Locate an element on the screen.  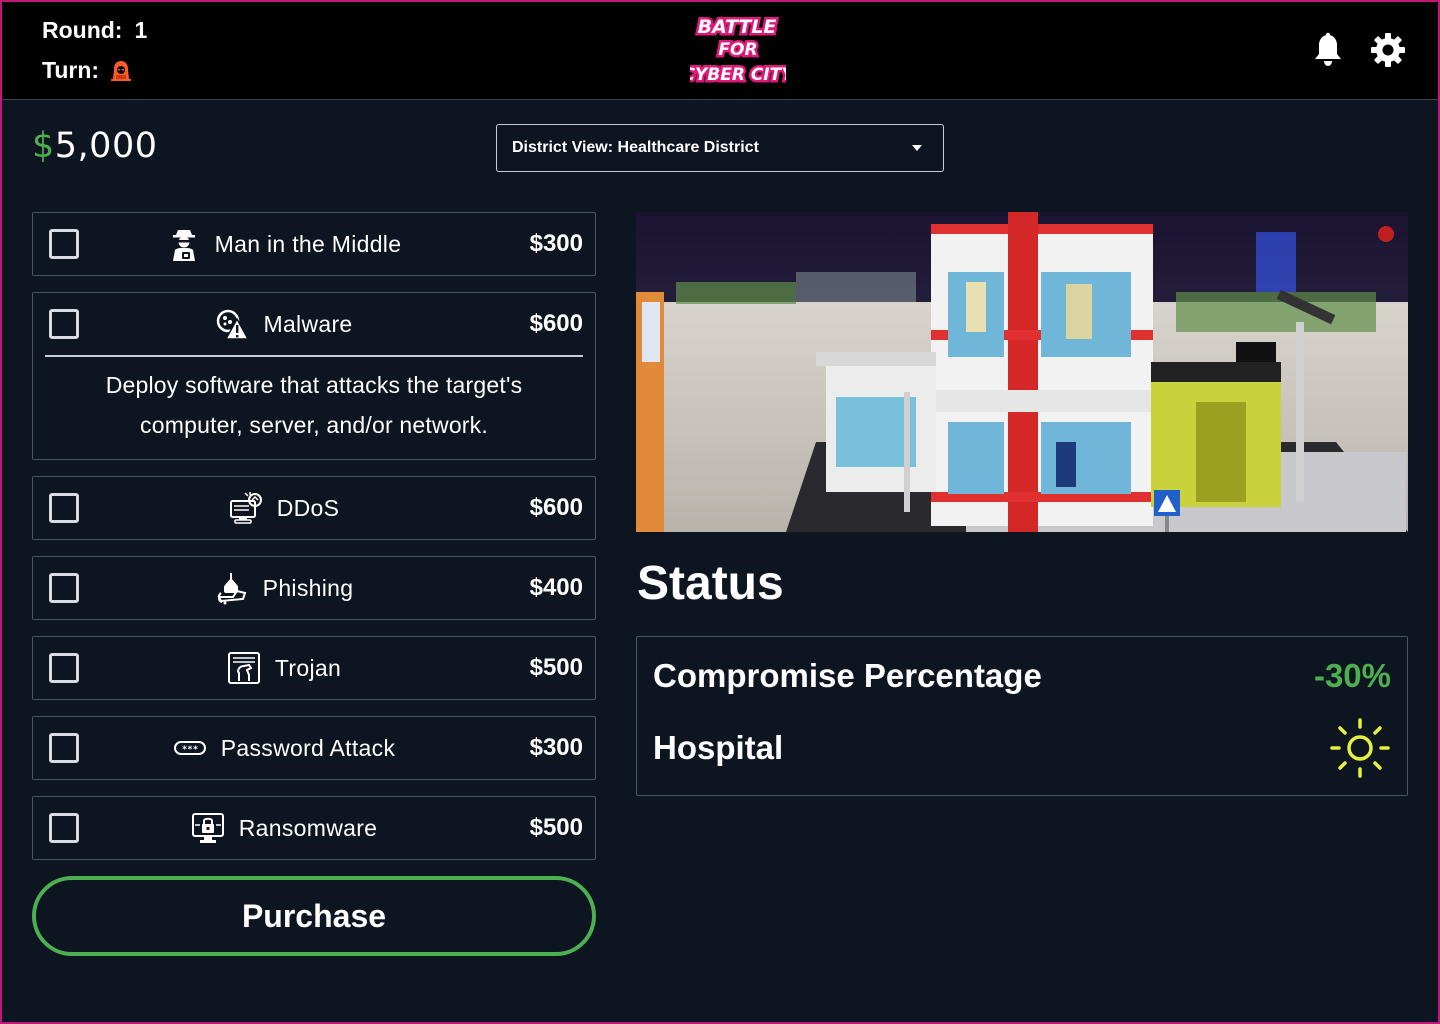
chevron-down-icon is located at coordinates (917, 148).